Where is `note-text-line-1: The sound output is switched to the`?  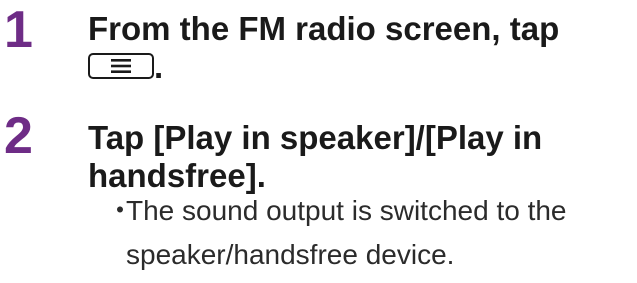
note-text-line-1: The sound output is switched to the is located at coordinates (346, 210).